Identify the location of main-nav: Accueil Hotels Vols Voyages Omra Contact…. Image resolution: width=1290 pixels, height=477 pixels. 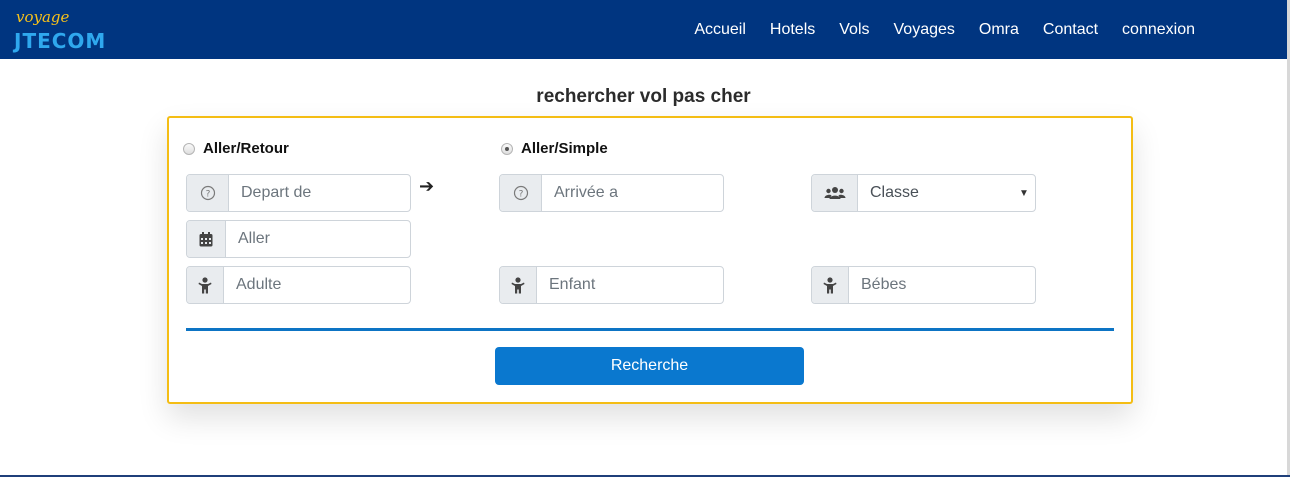
(944, 29).